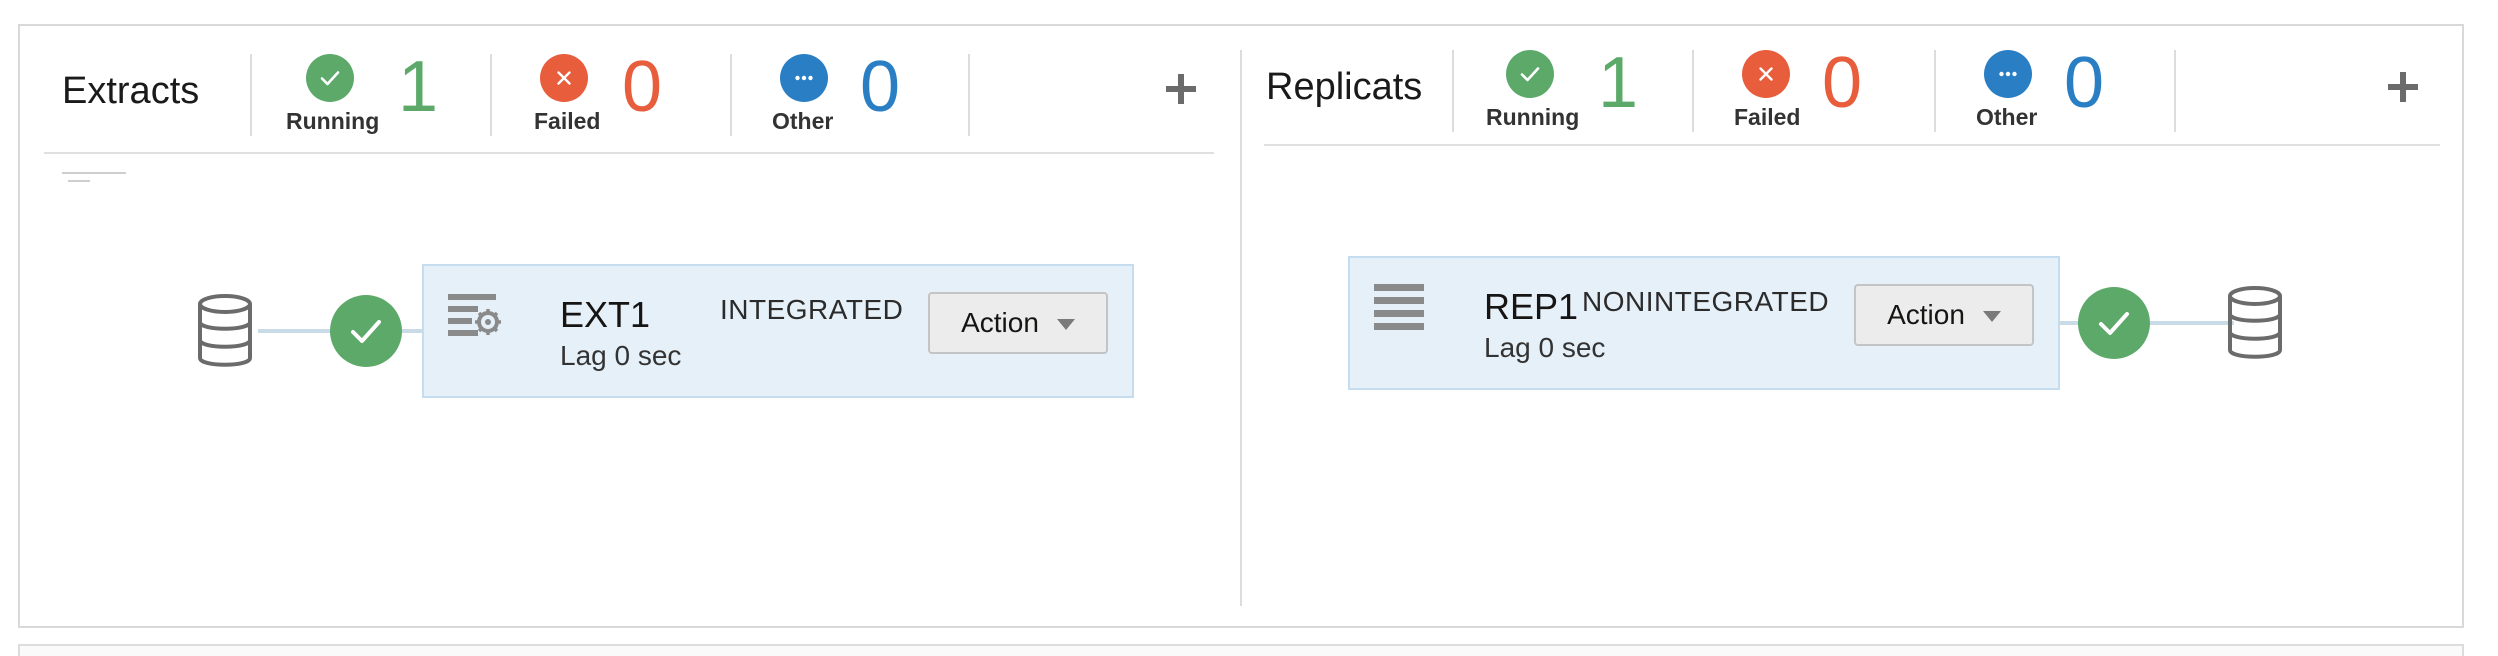 The image size is (2498, 656). I want to click on replicat-card-rep1: REP1 NONINTEGRATED Lag 0 sec Action, so click(1704, 323).